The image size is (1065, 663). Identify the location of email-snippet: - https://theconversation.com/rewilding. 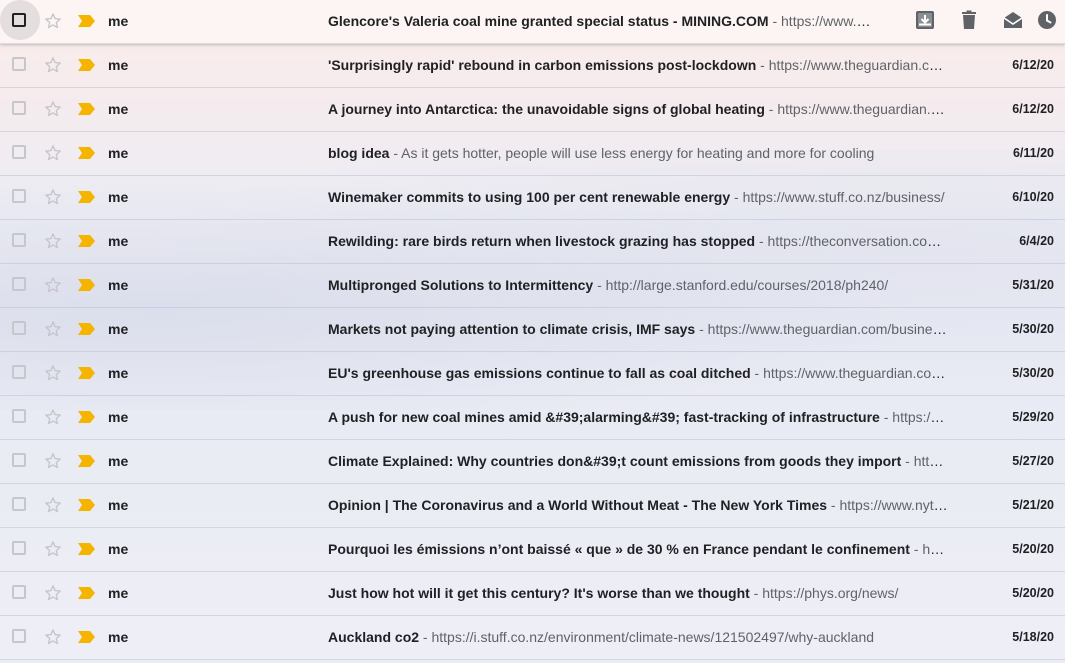
(853, 241).